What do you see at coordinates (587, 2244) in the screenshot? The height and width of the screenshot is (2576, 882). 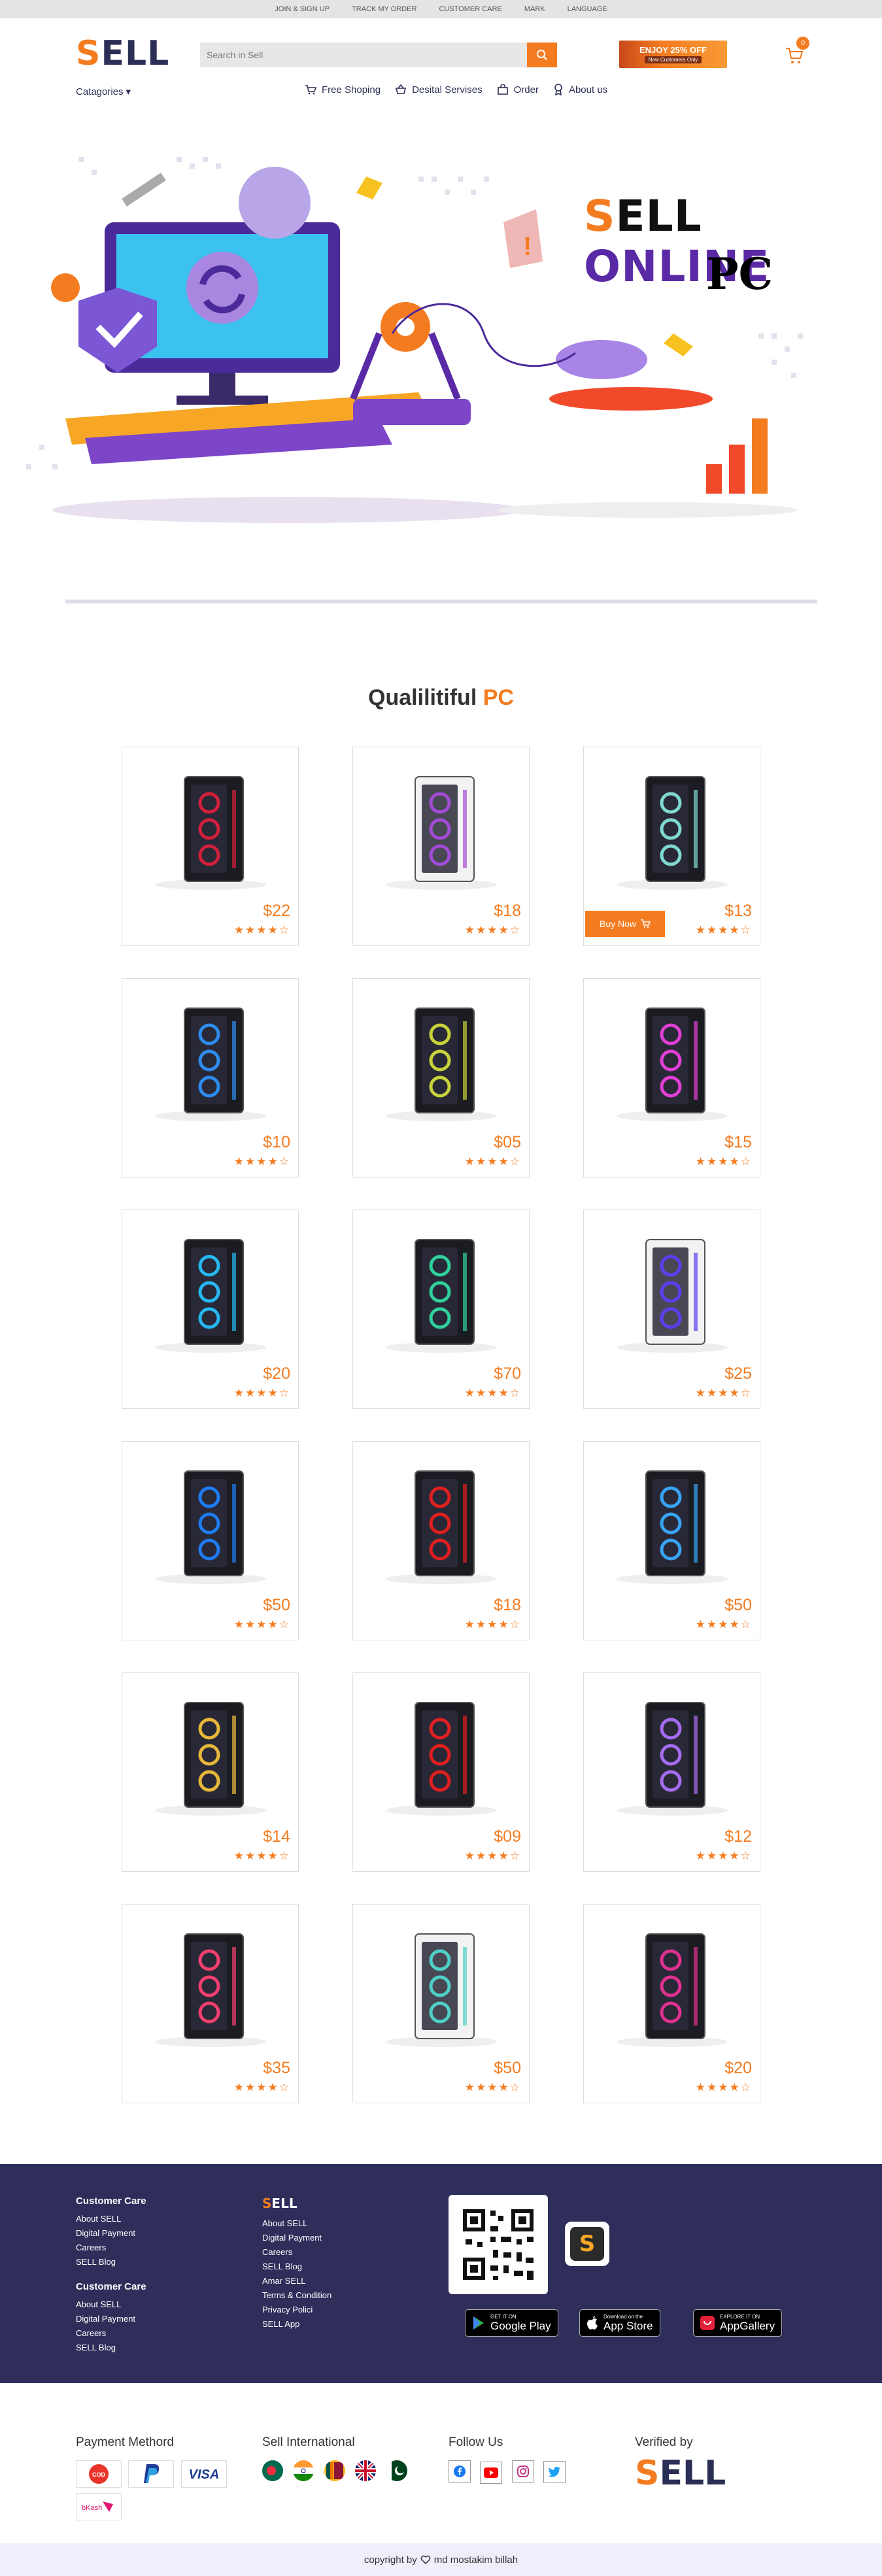 I see `app-logo-letter: S` at bounding box center [587, 2244].